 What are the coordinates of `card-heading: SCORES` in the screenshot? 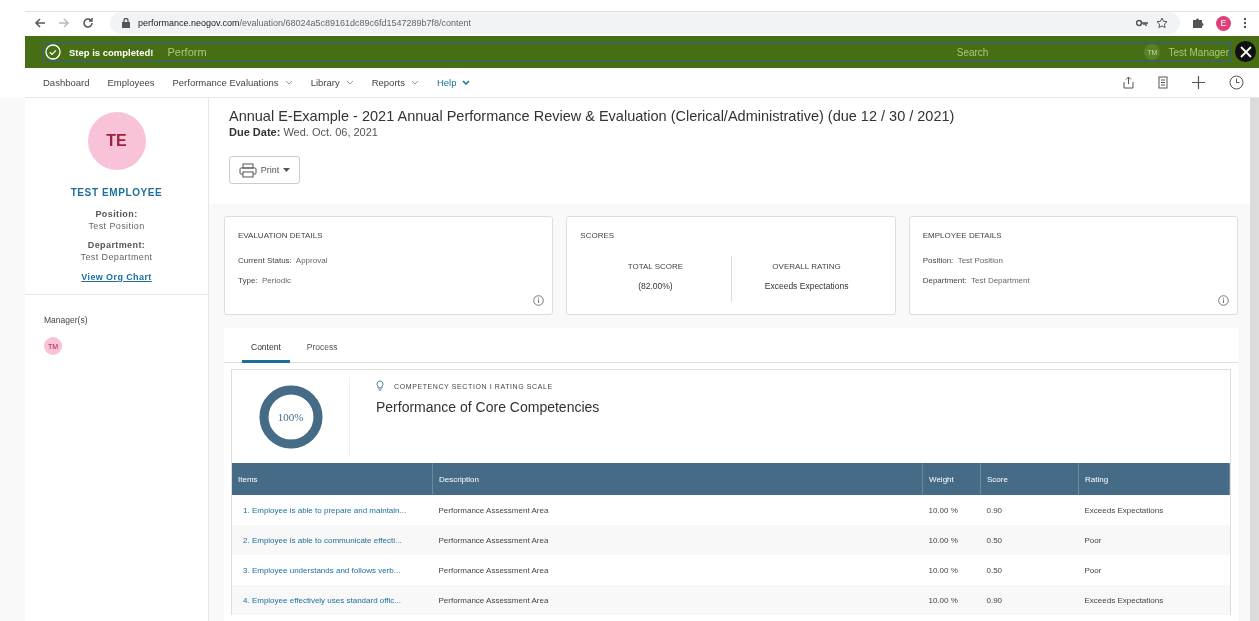 It's located at (598, 235).